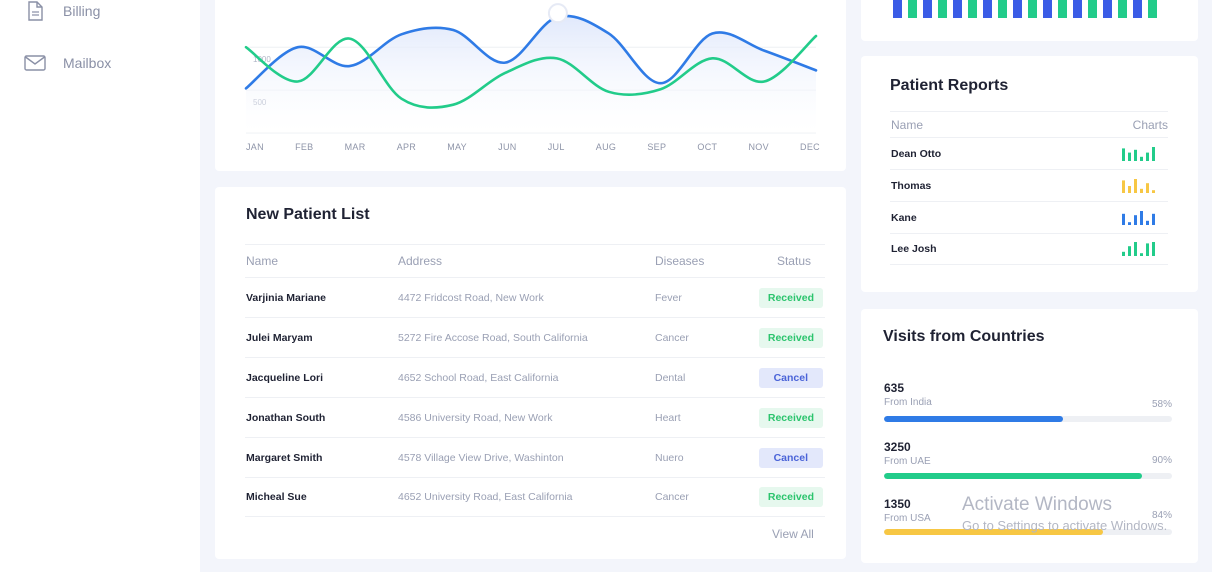  What do you see at coordinates (1029, 185) in the screenshot?
I see `report-row: Thomas` at bounding box center [1029, 185].